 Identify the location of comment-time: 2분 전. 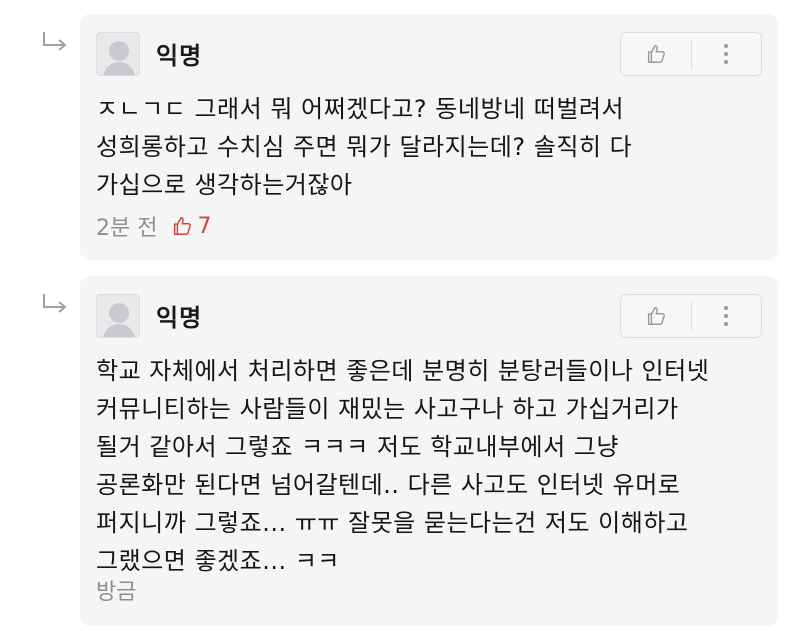
(127, 228).